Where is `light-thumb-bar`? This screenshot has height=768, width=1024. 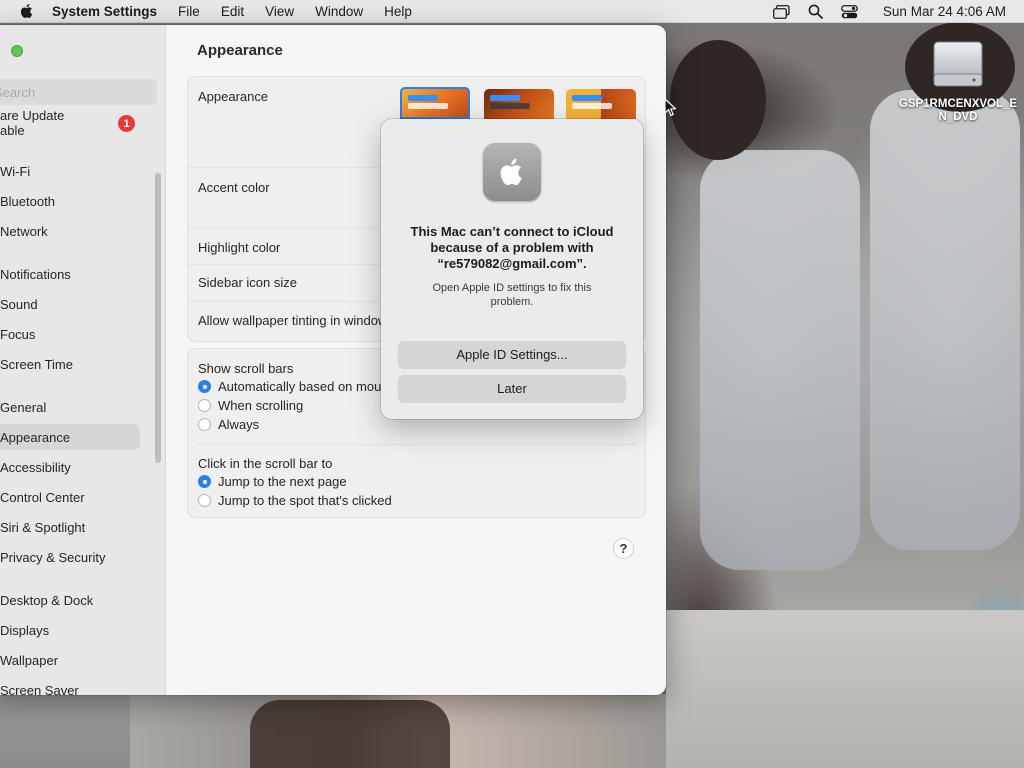 light-thumb-bar is located at coordinates (423, 98).